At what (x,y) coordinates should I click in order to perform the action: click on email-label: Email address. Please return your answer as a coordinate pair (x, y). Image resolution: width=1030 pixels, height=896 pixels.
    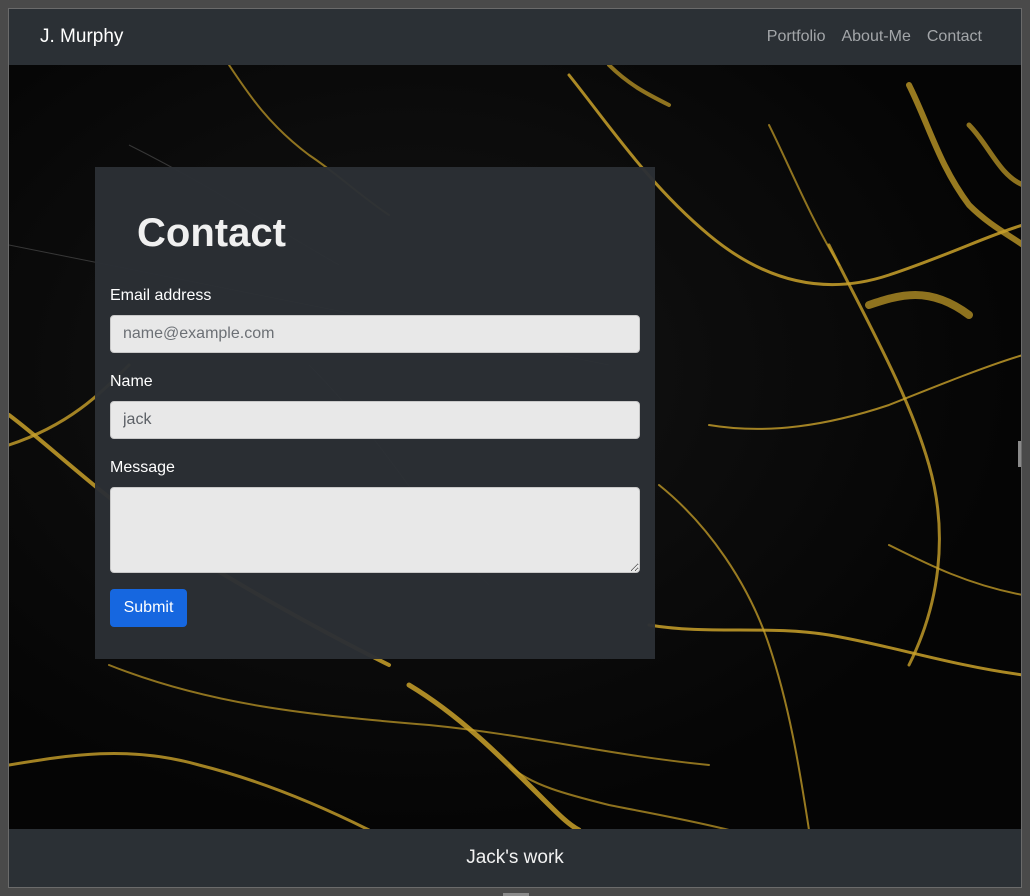
    Looking at the image, I should click on (161, 295).